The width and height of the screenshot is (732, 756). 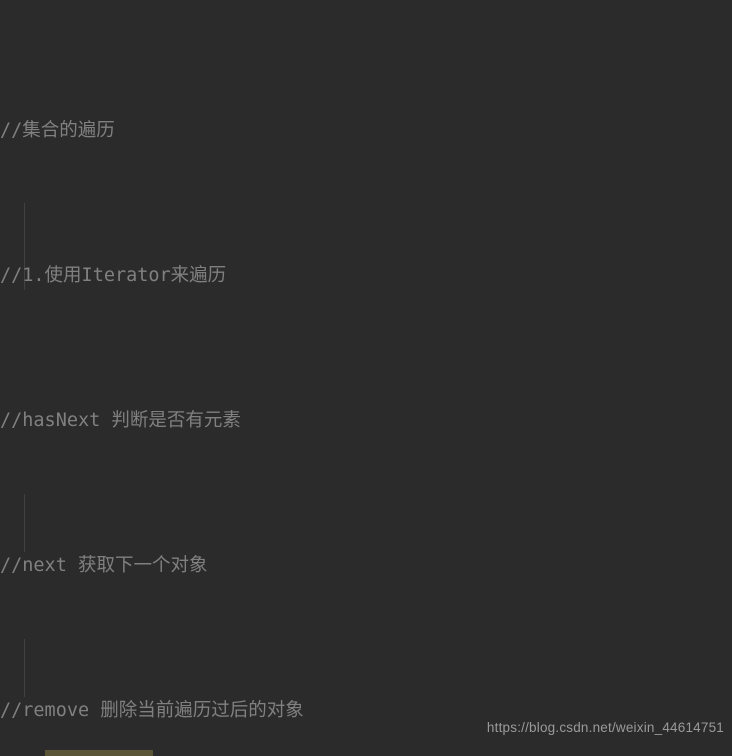 What do you see at coordinates (152, 710) in the screenshot?
I see `comment-text: //remove 删除当前遍历过后的对象` at bounding box center [152, 710].